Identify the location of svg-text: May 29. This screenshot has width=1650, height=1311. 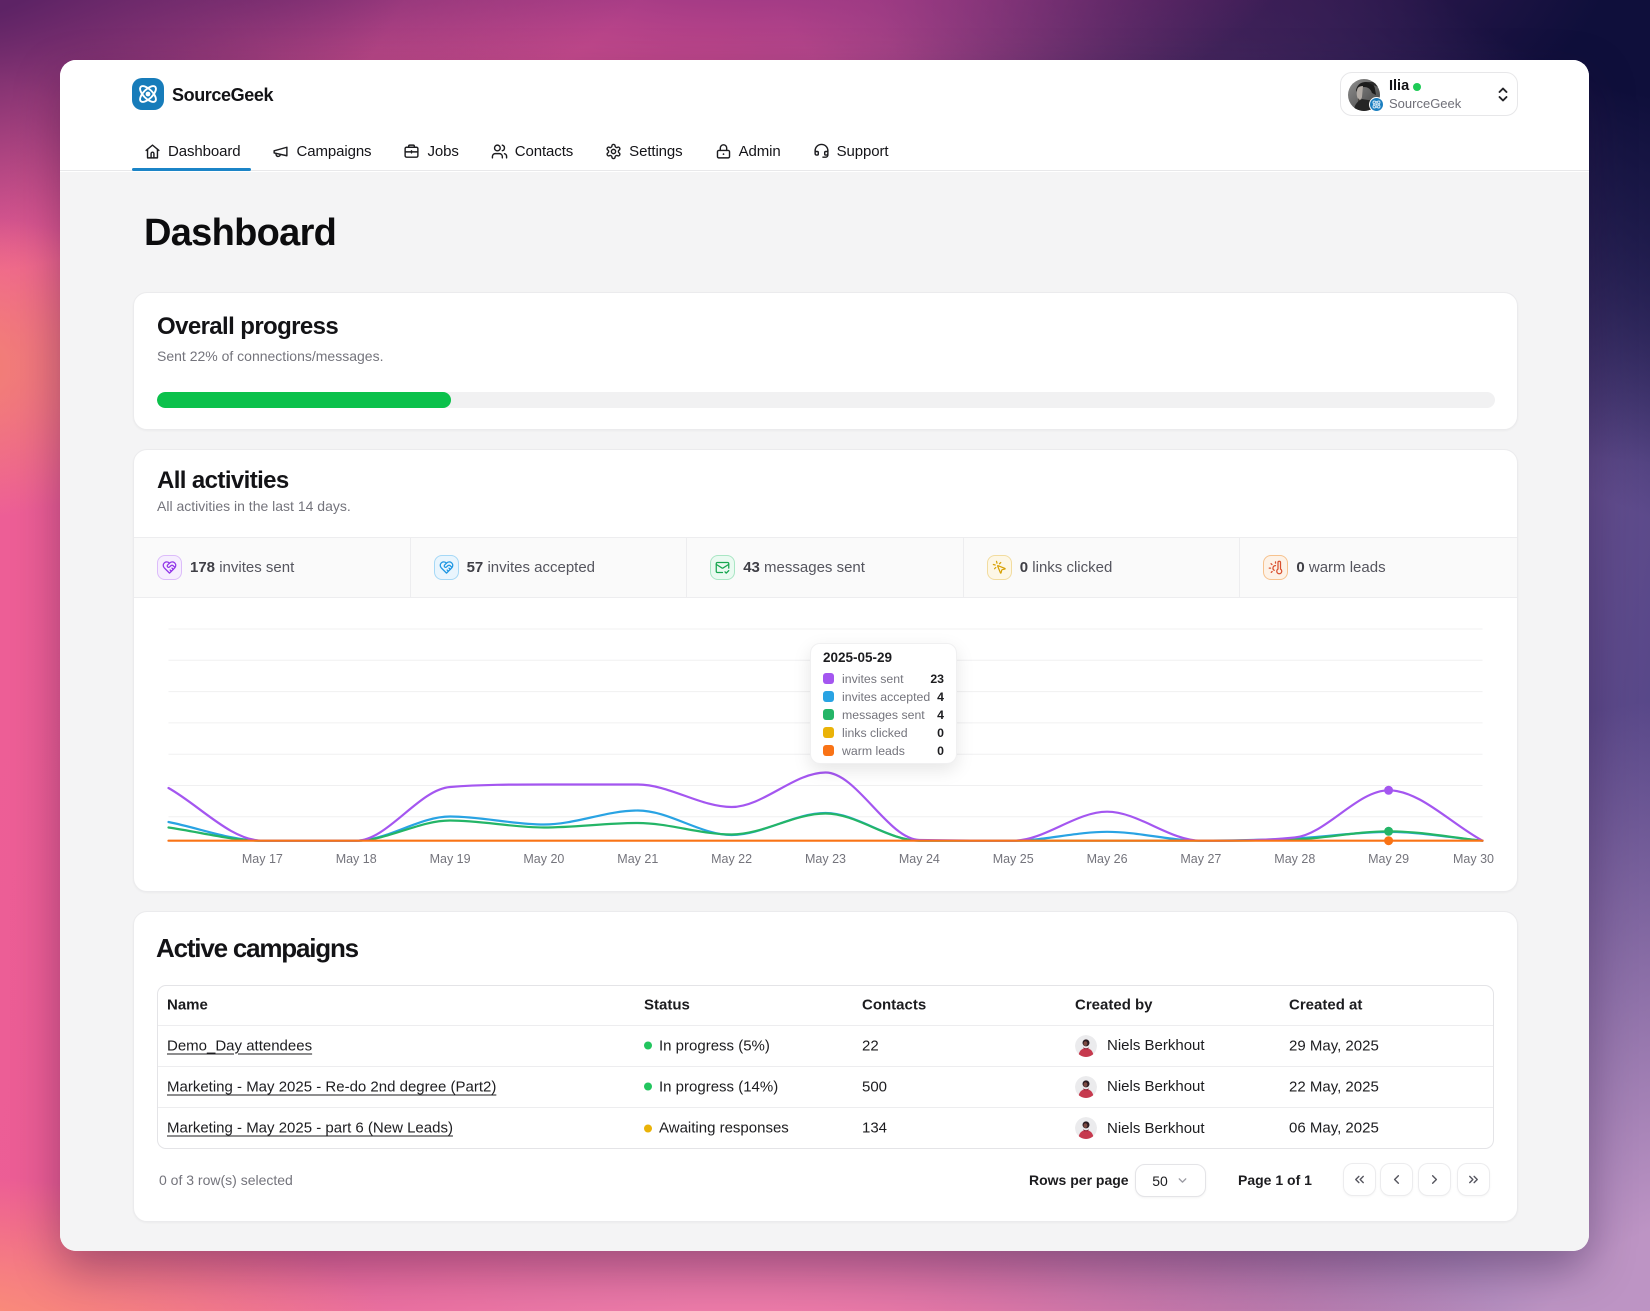
(1388, 859).